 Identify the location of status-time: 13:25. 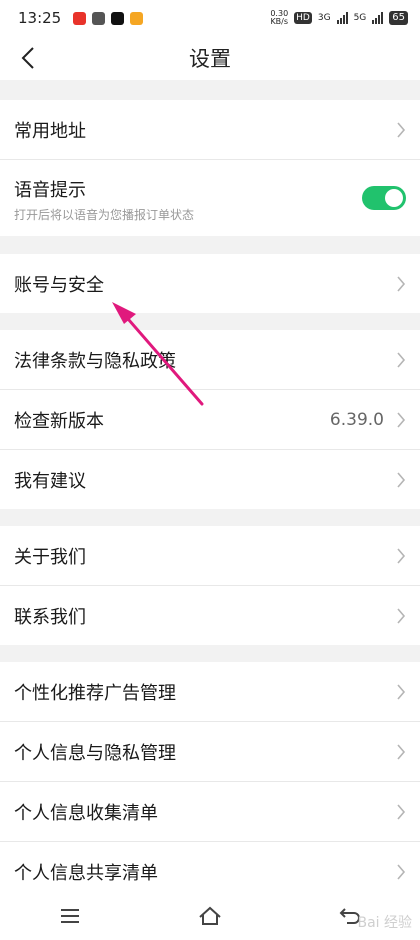
(40, 18).